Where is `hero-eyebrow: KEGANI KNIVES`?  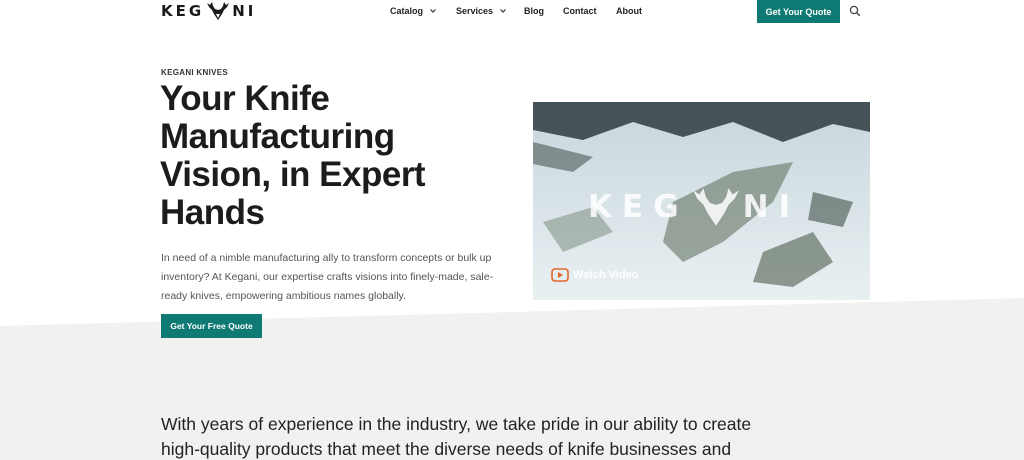
hero-eyebrow: KEGANI KNIVES is located at coordinates (195, 72).